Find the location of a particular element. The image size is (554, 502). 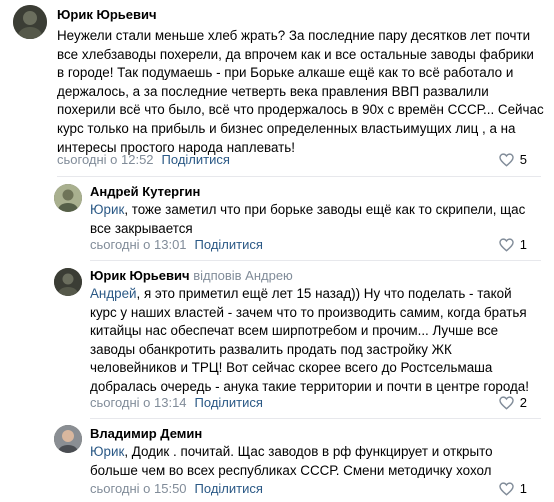

comment-time: сьогодні о 15:50 is located at coordinates (138, 488).